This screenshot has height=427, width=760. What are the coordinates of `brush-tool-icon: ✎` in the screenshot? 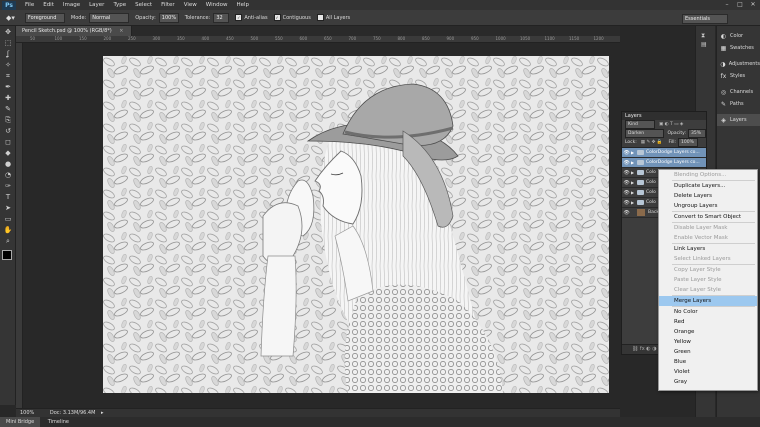 It's located at (8, 109).